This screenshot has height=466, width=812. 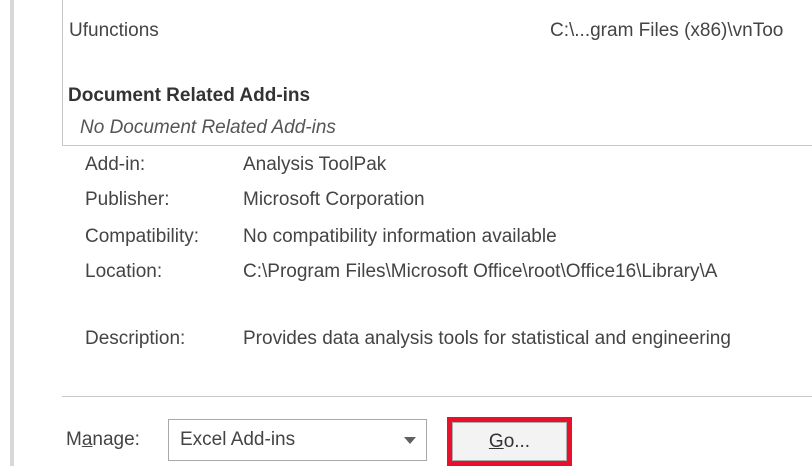 What do you see at coordinates (116, 439) in the screenshot?
I see `manage-label-suffix: nage:` at bounding box center [116, 439].